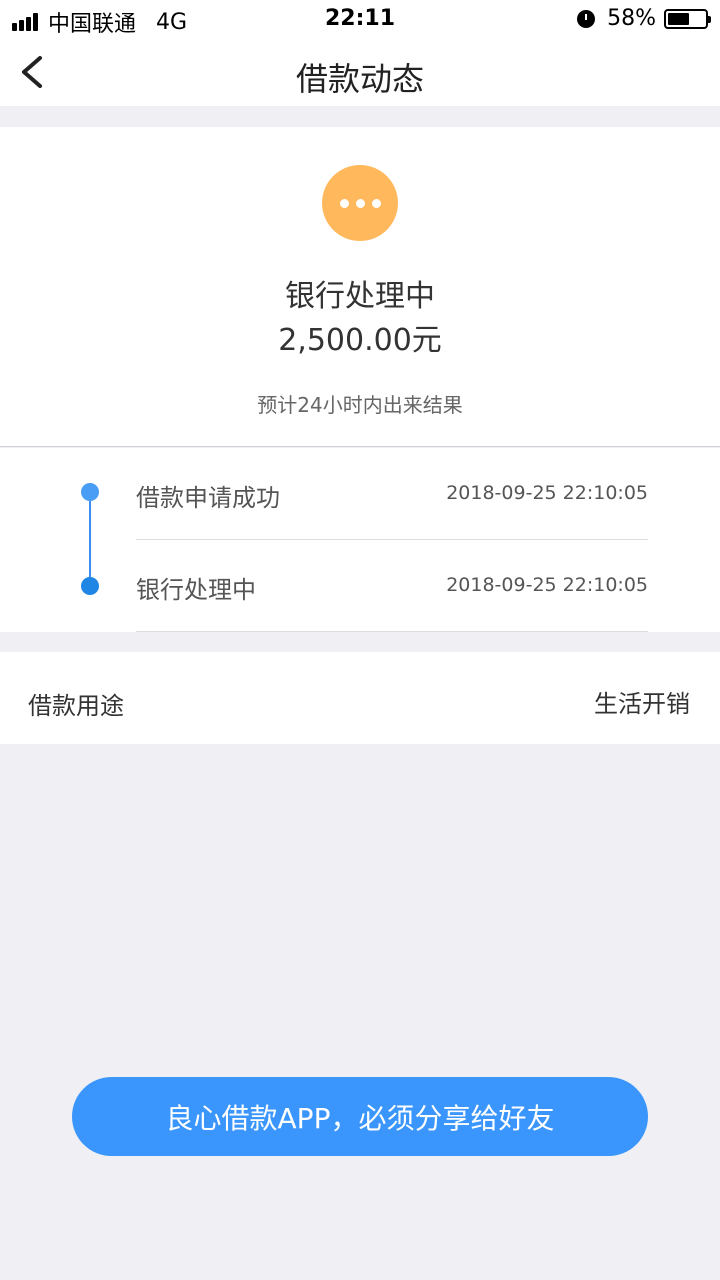 Image resolution: width=720 pixels, height=1280 pixels. Describe the element at coordinates (360, 340) in the screenshot. I see `loan-amount: 2,500.00元` at that location.